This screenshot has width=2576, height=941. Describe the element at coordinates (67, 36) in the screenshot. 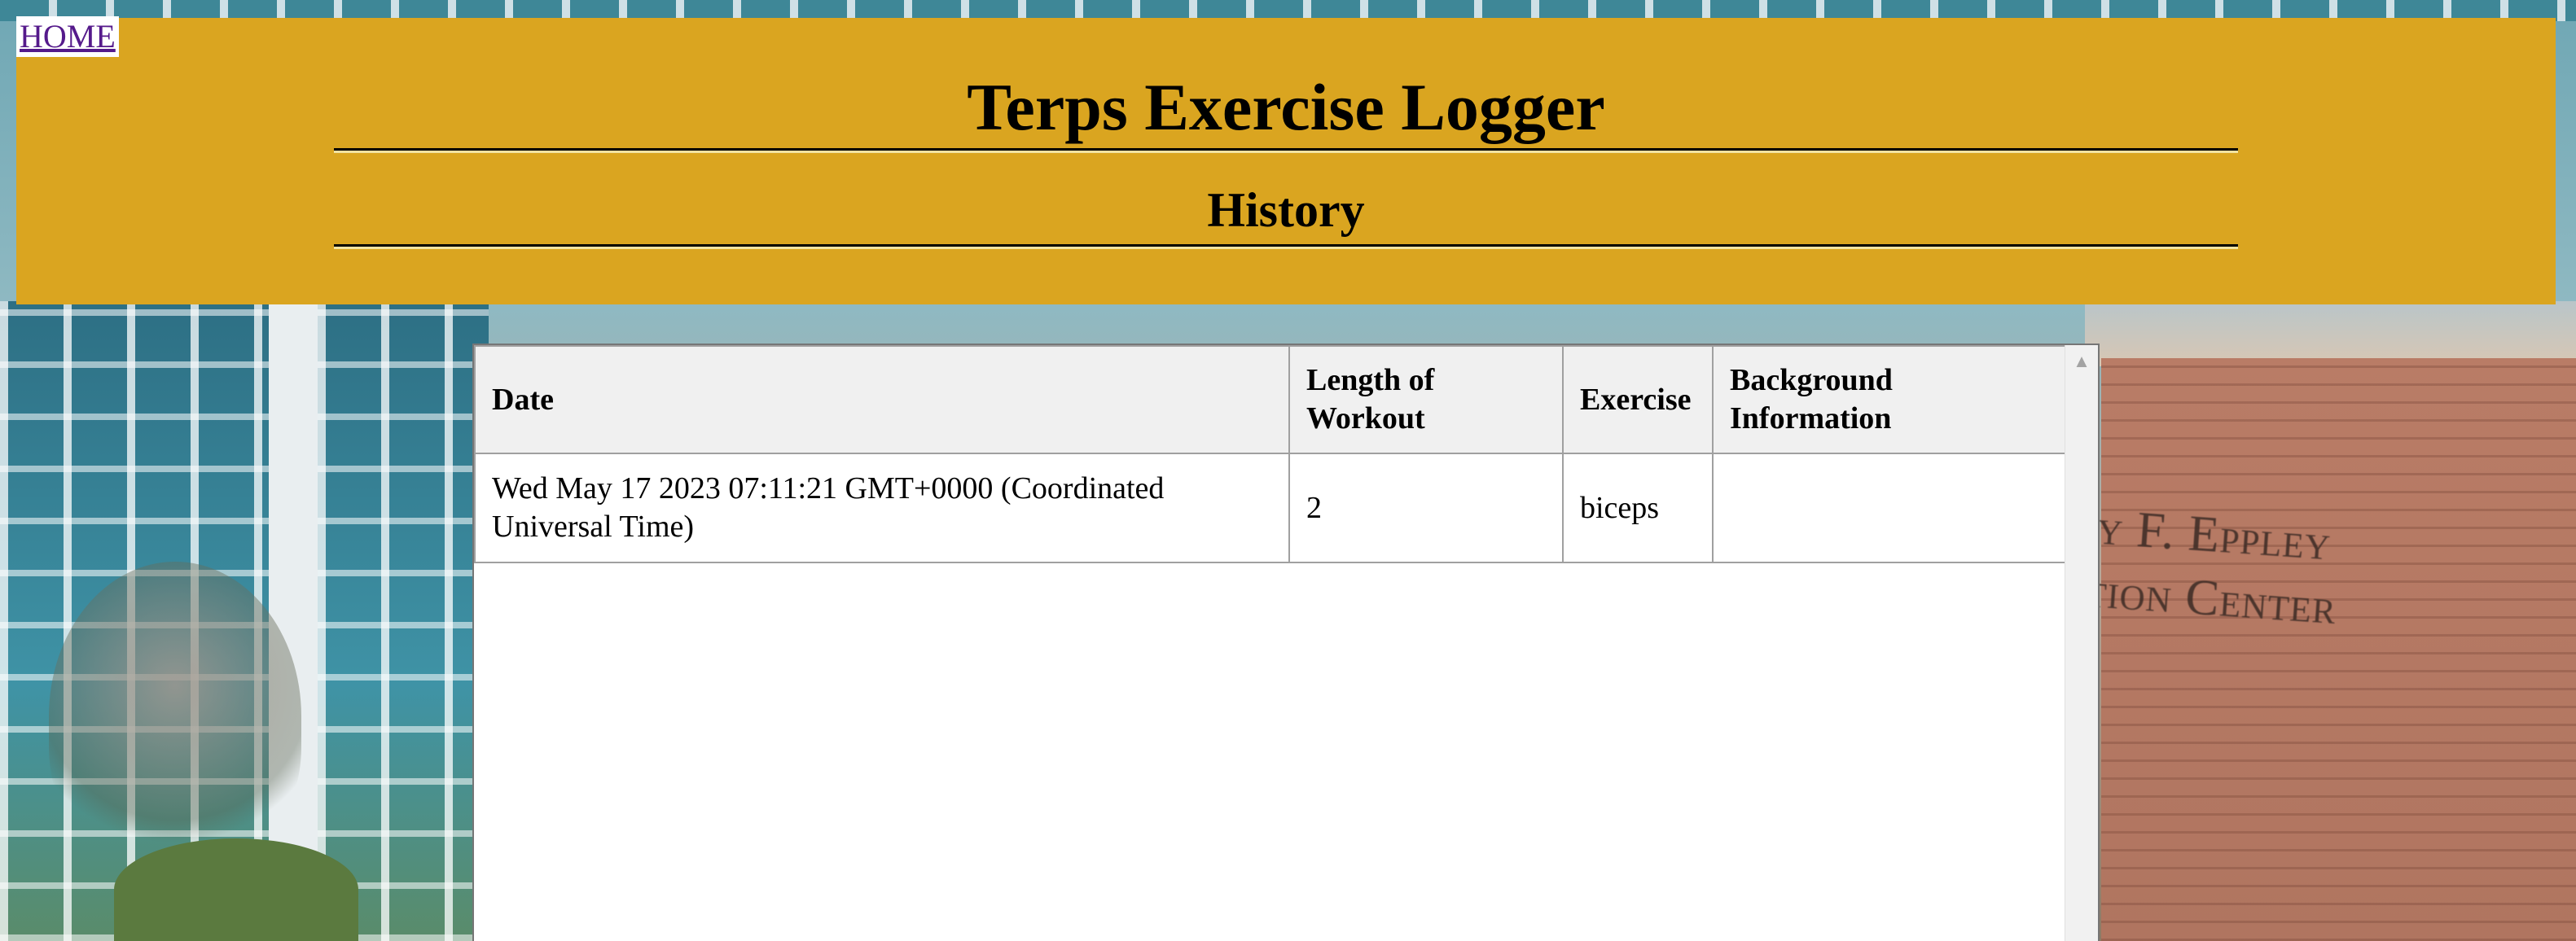

I see `home-link: HOME` at that location.